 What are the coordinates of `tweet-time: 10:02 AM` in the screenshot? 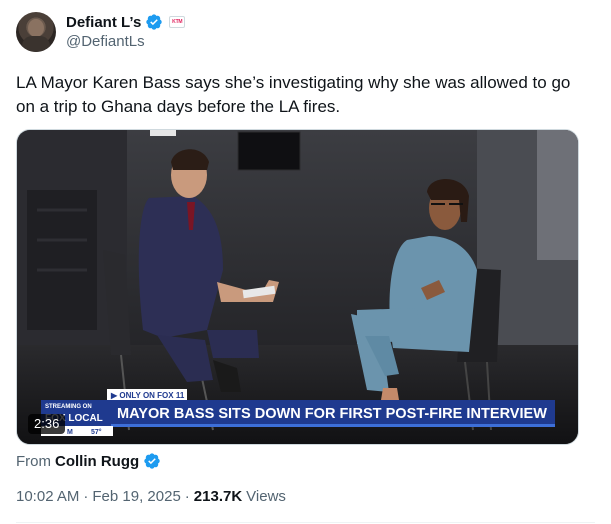 It's located at (47, 496).